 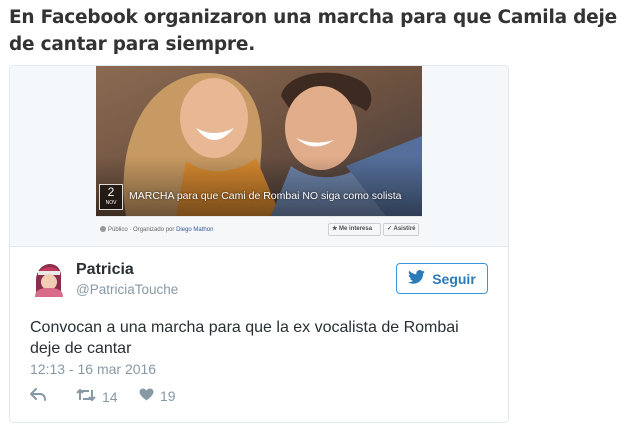 What do you see at coordinates (127, 289) in the screenshot?
I see `author-handle: @PatriciaTouche` at bounding box center [127, 289].